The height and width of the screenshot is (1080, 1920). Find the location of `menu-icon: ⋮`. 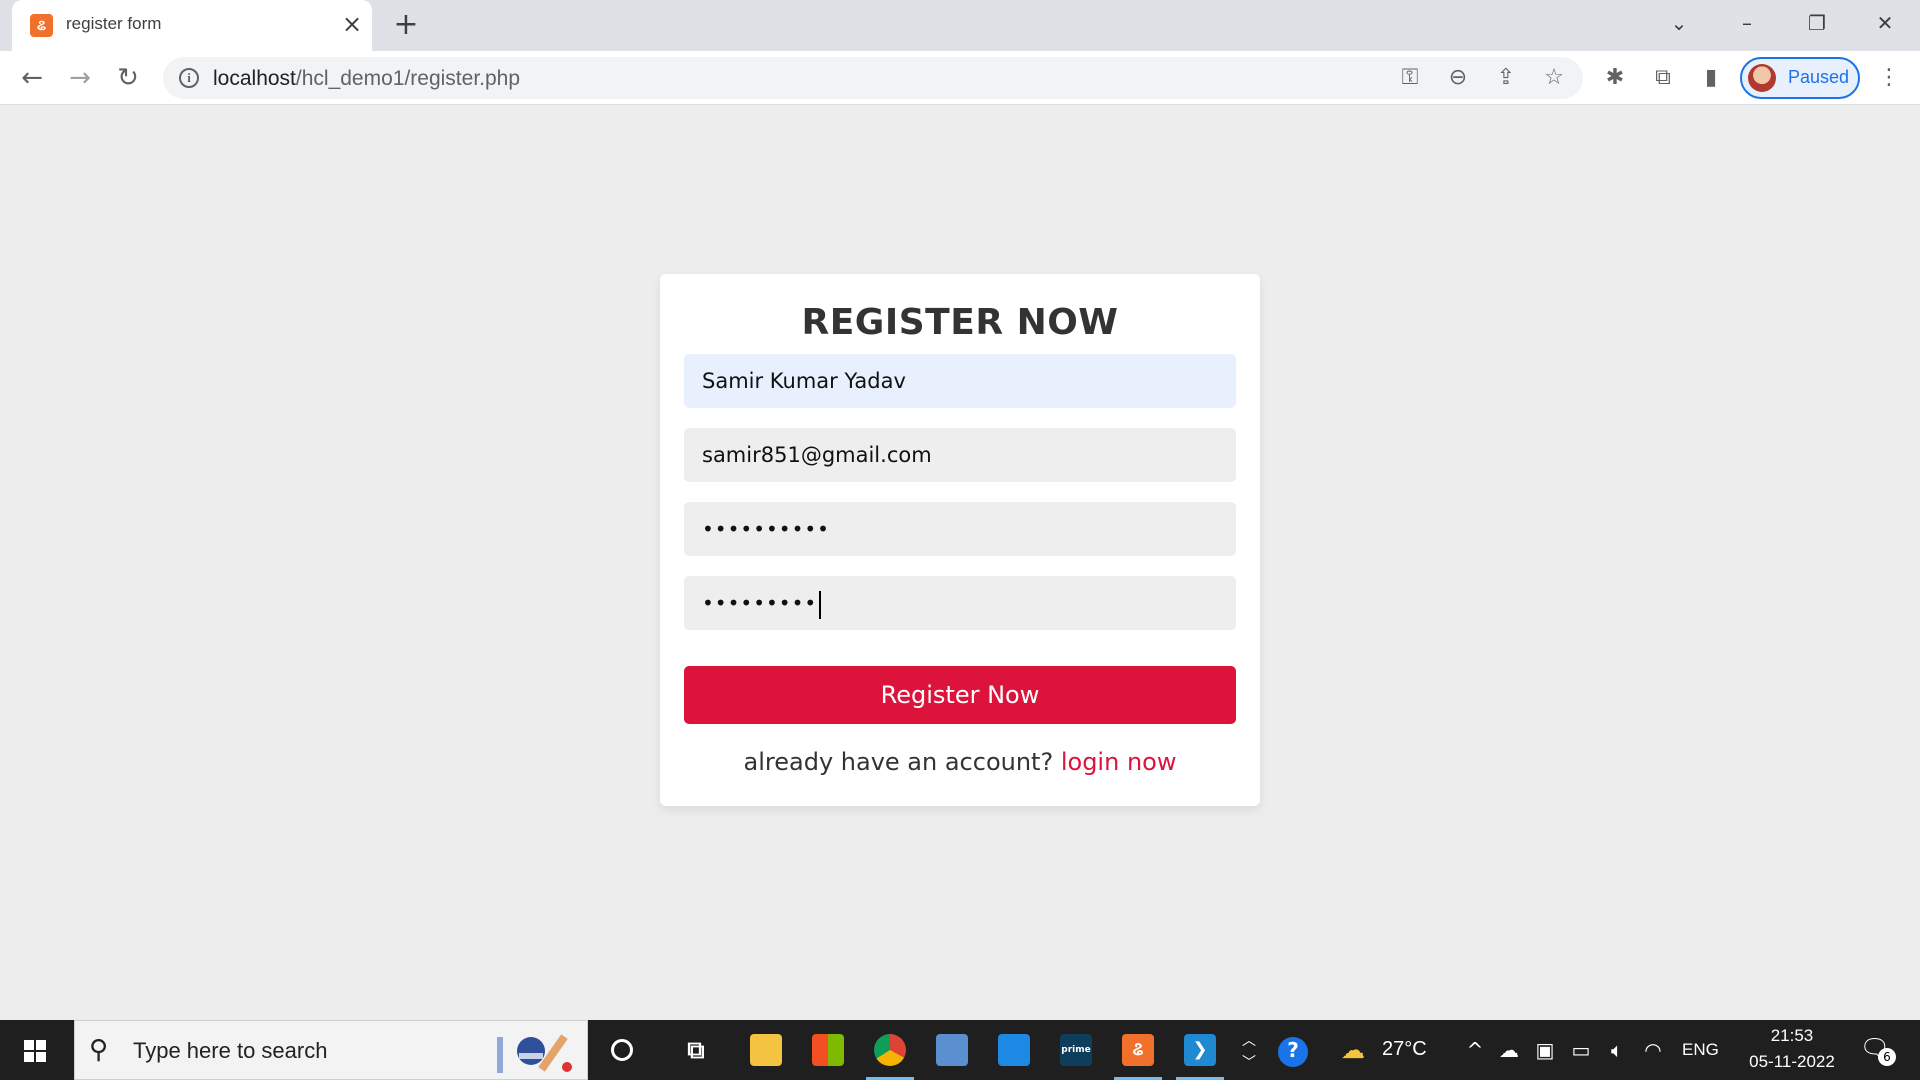

menu-icon: ⋮ is located at coordinates (1889, 78).